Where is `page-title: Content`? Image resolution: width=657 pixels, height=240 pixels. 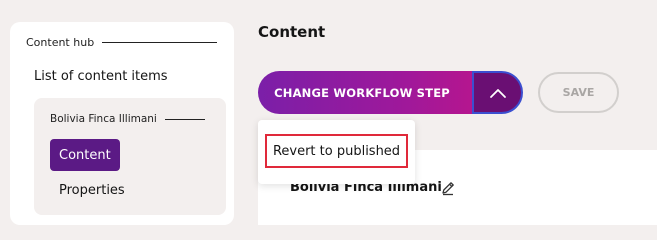 page-title: Content is located at coordinates (292, 32).